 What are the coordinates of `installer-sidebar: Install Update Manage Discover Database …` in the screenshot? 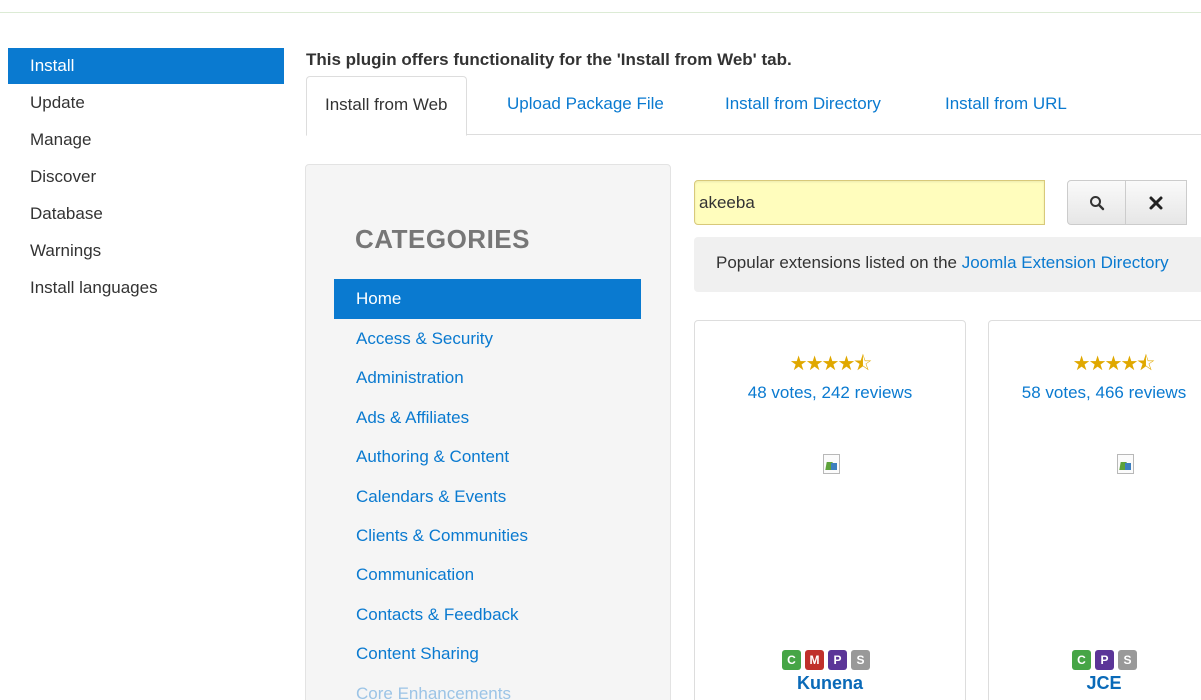 It's located at (146, 177).